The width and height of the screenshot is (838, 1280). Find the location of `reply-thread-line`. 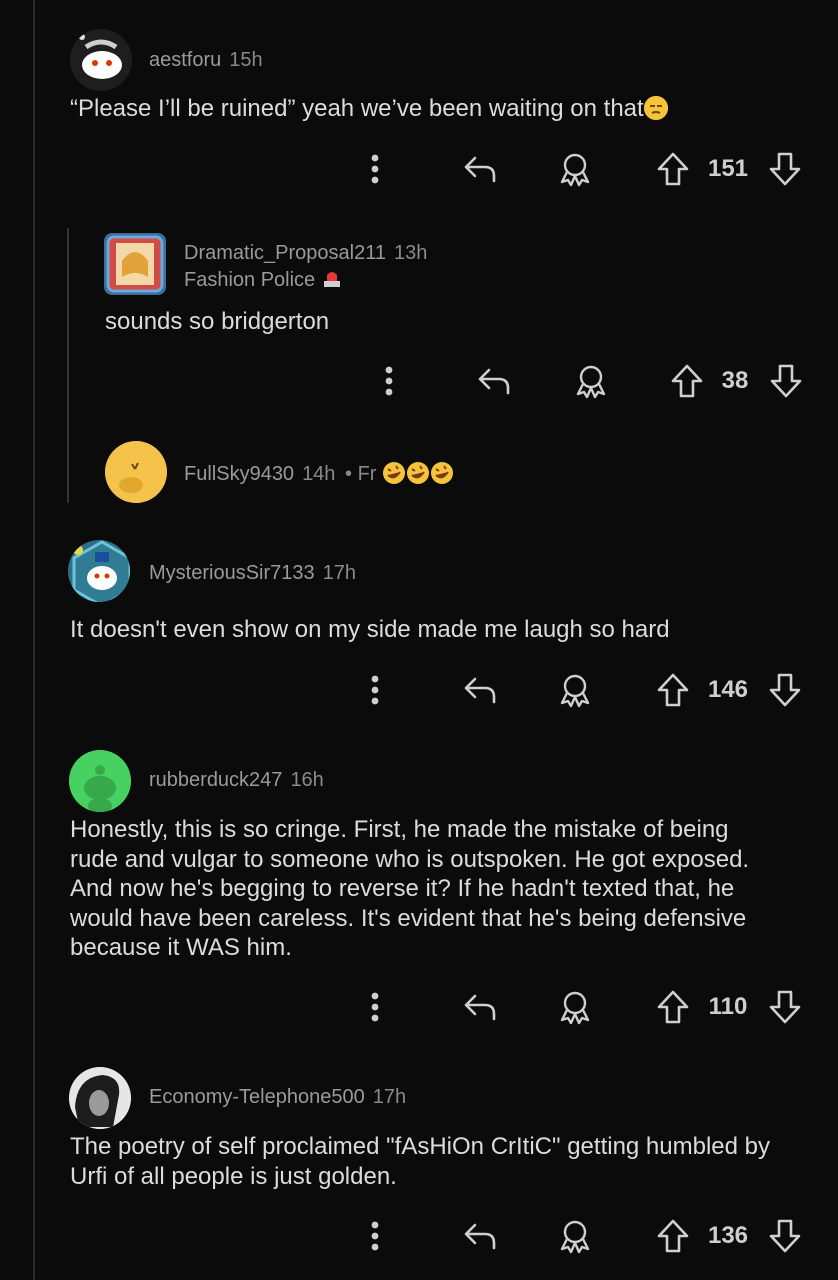

reply-thread-line is located at coordinates (68, 365).